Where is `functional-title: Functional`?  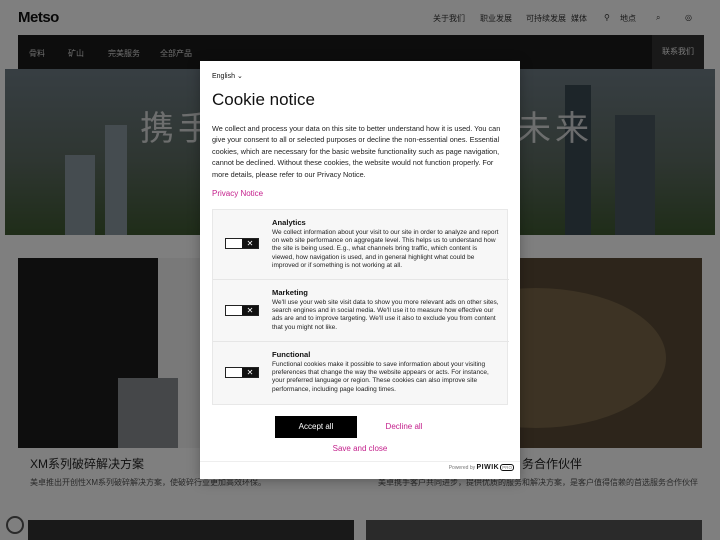
functional-title: Functional is located at coordinates (291, 354).